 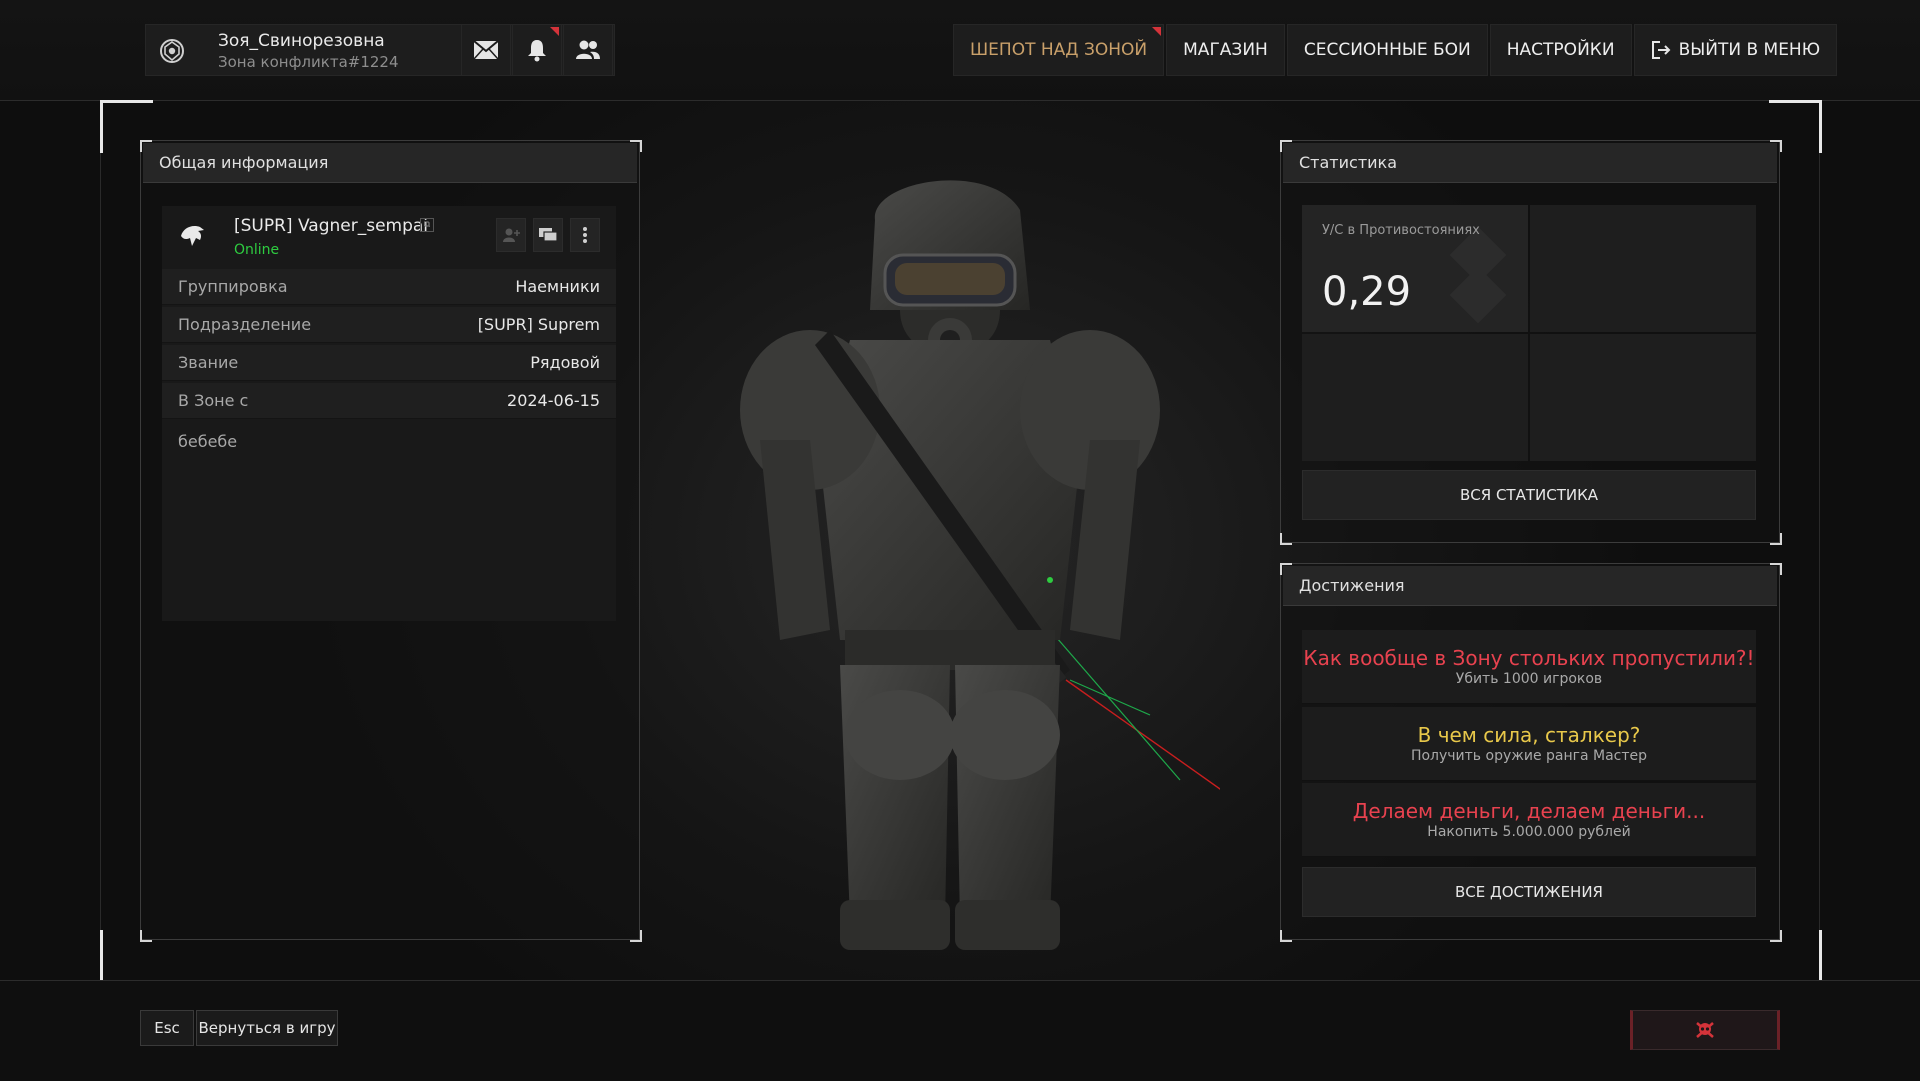 I want to click on info-row-faction: Группировка Наемники, so click(x=389, y=287).